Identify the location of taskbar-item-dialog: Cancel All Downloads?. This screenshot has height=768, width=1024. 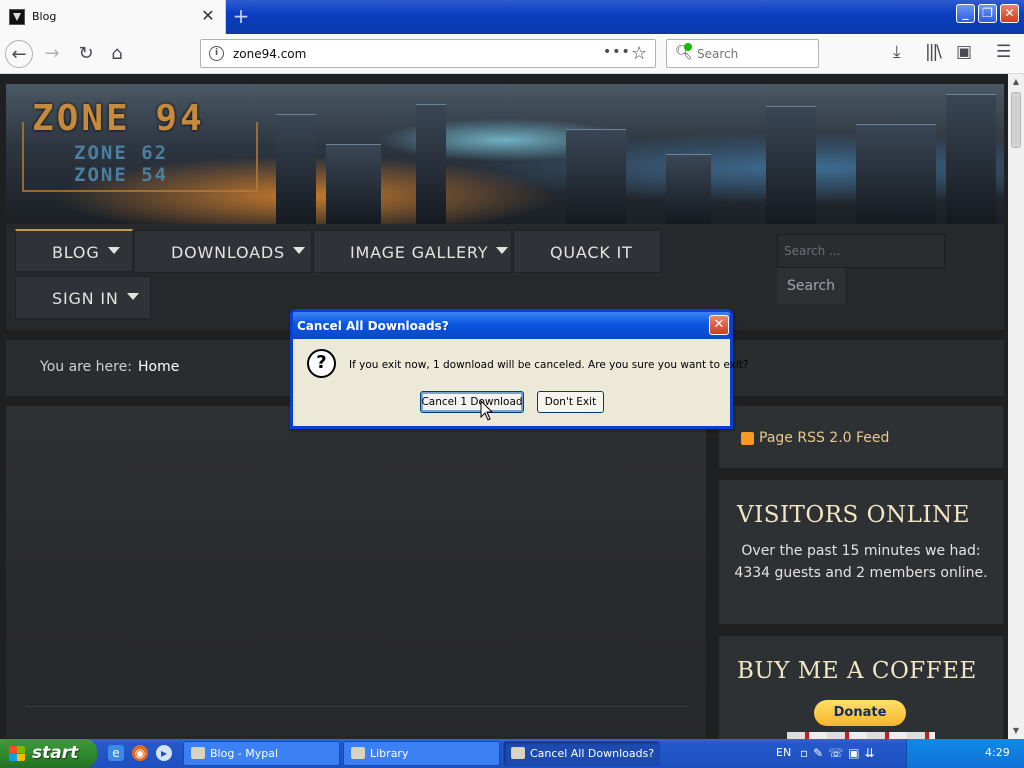
(581, 753).